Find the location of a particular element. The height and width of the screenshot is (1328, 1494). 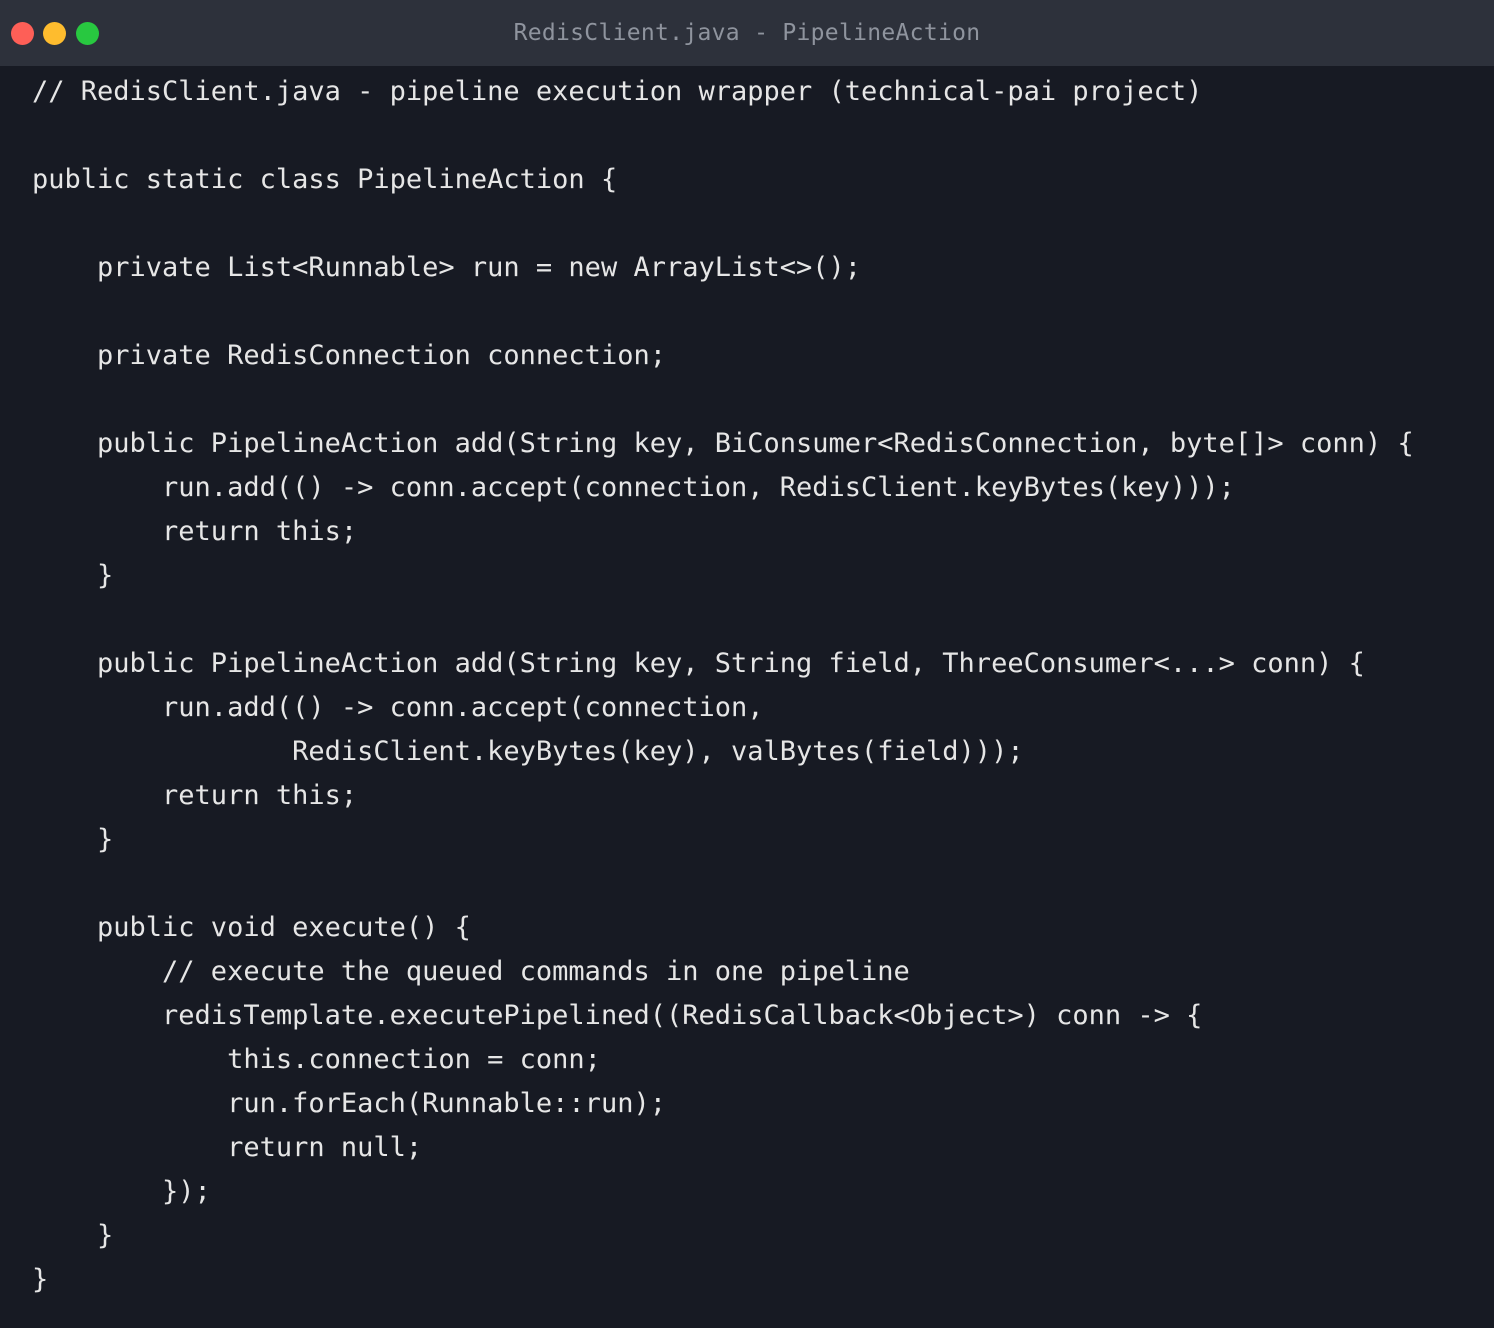

code-line: }); is located at coordinates (121, 1191).